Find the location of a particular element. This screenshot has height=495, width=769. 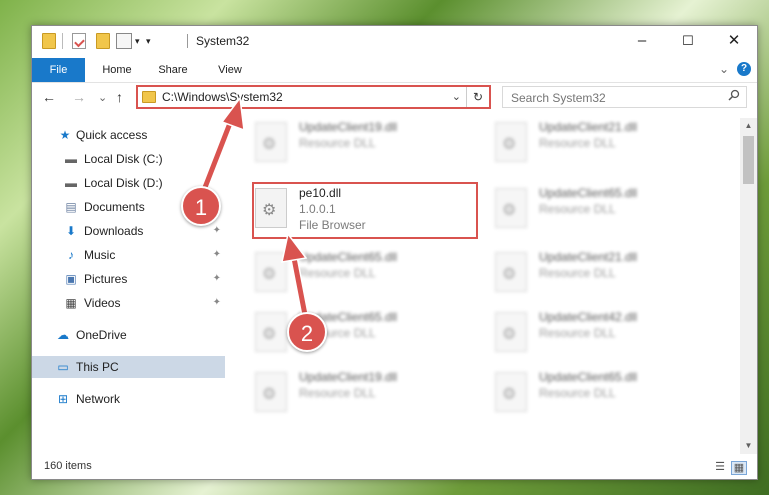

tab-file: File is located at coordinates (58, 70).